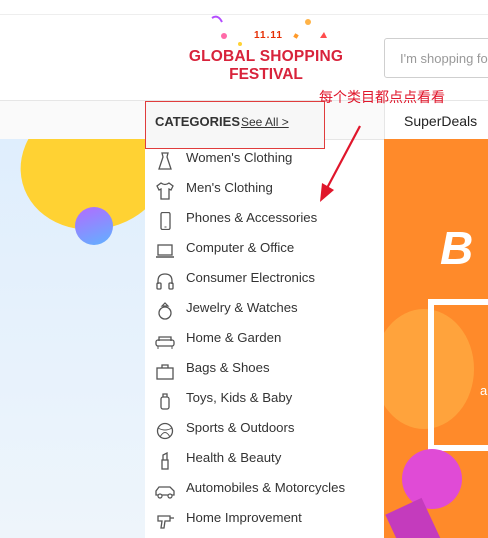 The width and height of the screenshot is (488, 538). I want to click on category-label: Health & Beauty, so click(234, 457).